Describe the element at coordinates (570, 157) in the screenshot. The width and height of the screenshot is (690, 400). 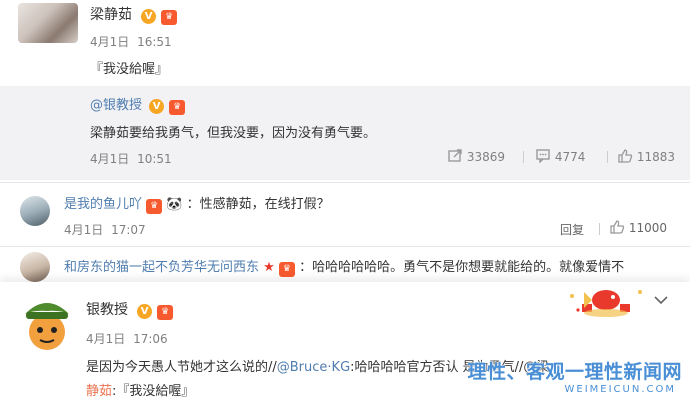
I see `comment-count: 4774` at that location.